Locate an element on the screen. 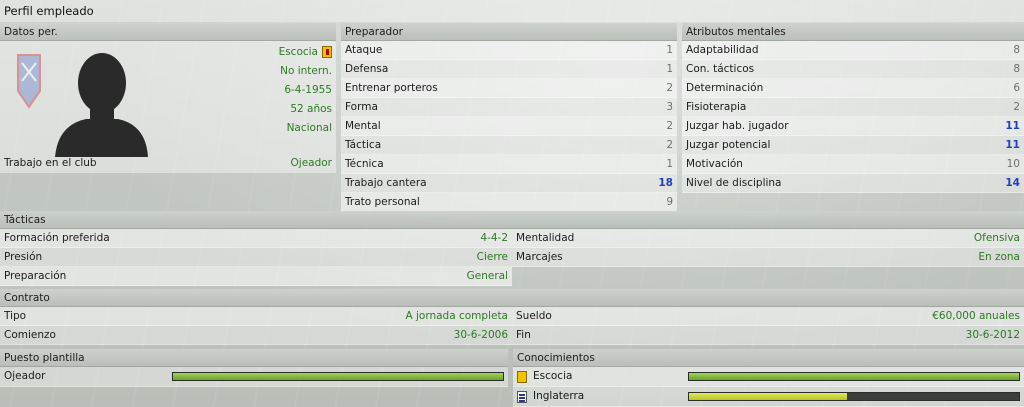 This screenshot has height=407, width=1024. england-flag-icon is located at coordinates (522, 396).